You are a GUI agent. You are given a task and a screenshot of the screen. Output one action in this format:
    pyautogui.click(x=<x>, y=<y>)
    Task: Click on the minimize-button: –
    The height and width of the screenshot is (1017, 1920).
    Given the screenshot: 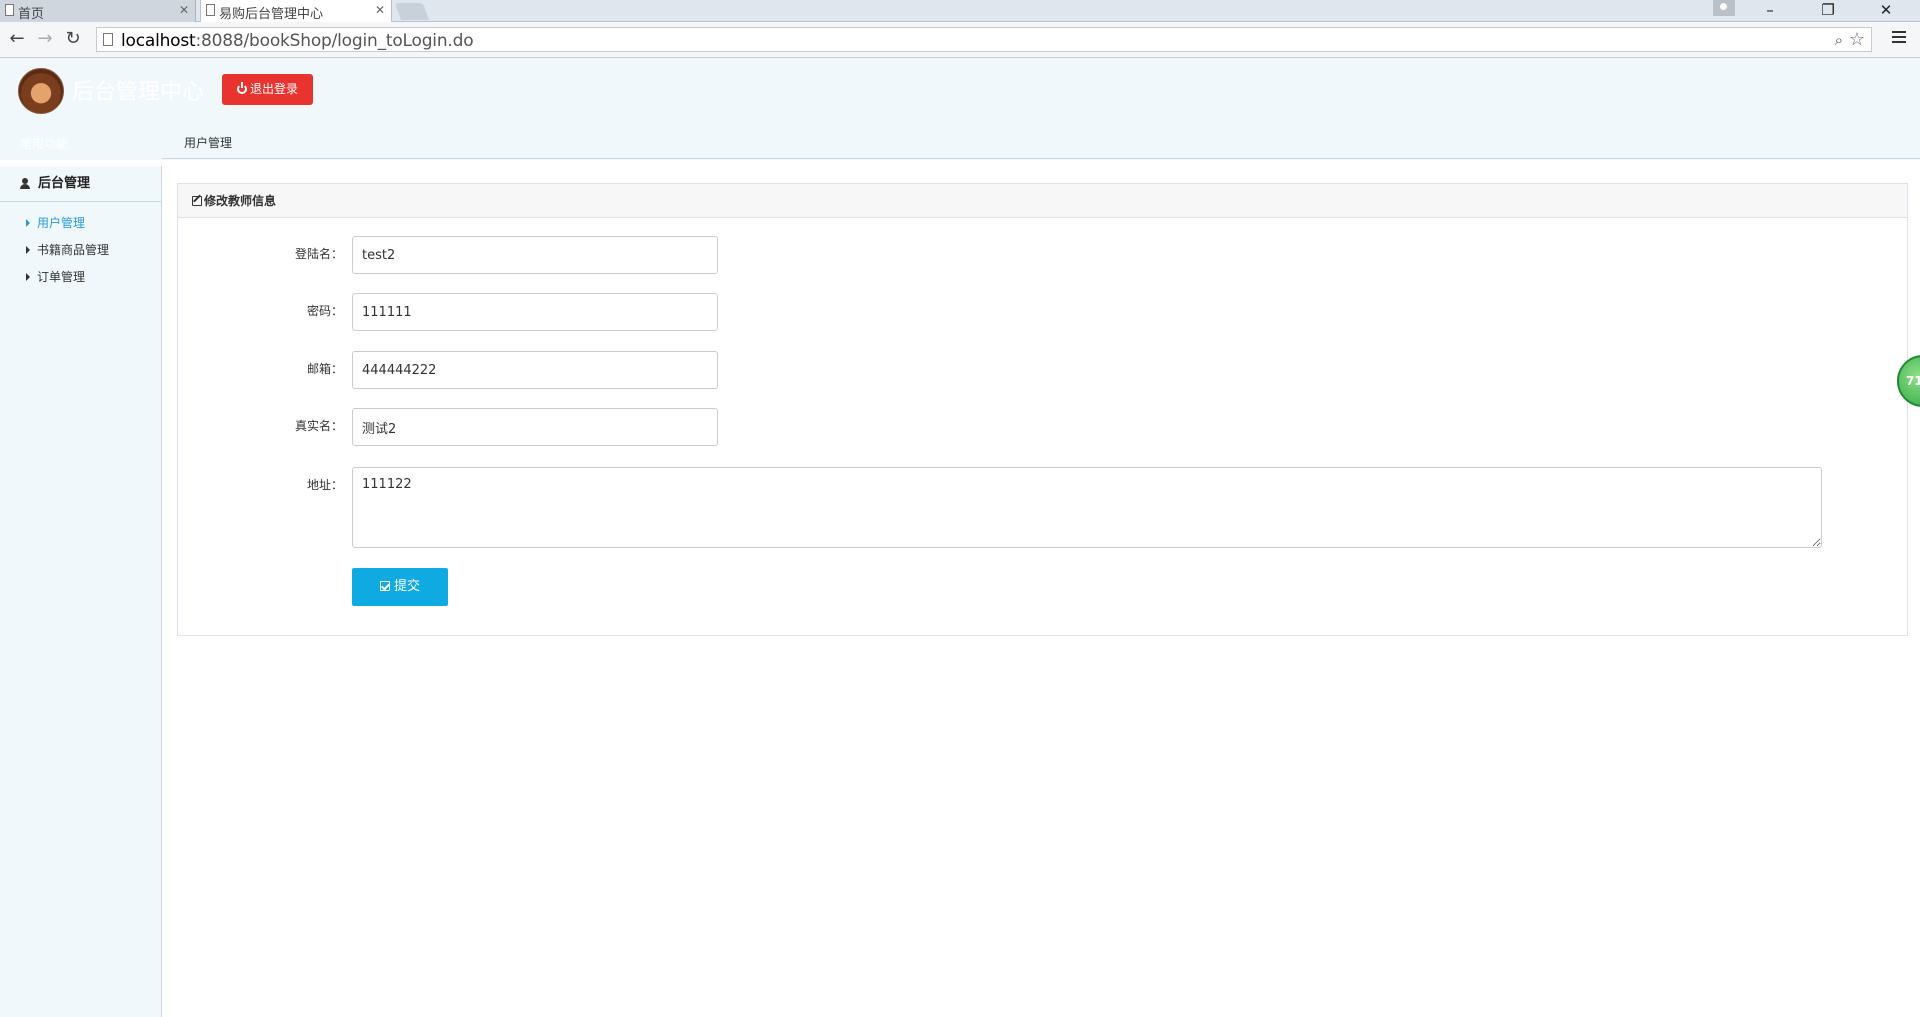 What is the action you would take?
    pyautogui.click(x=1770, y=11)
    